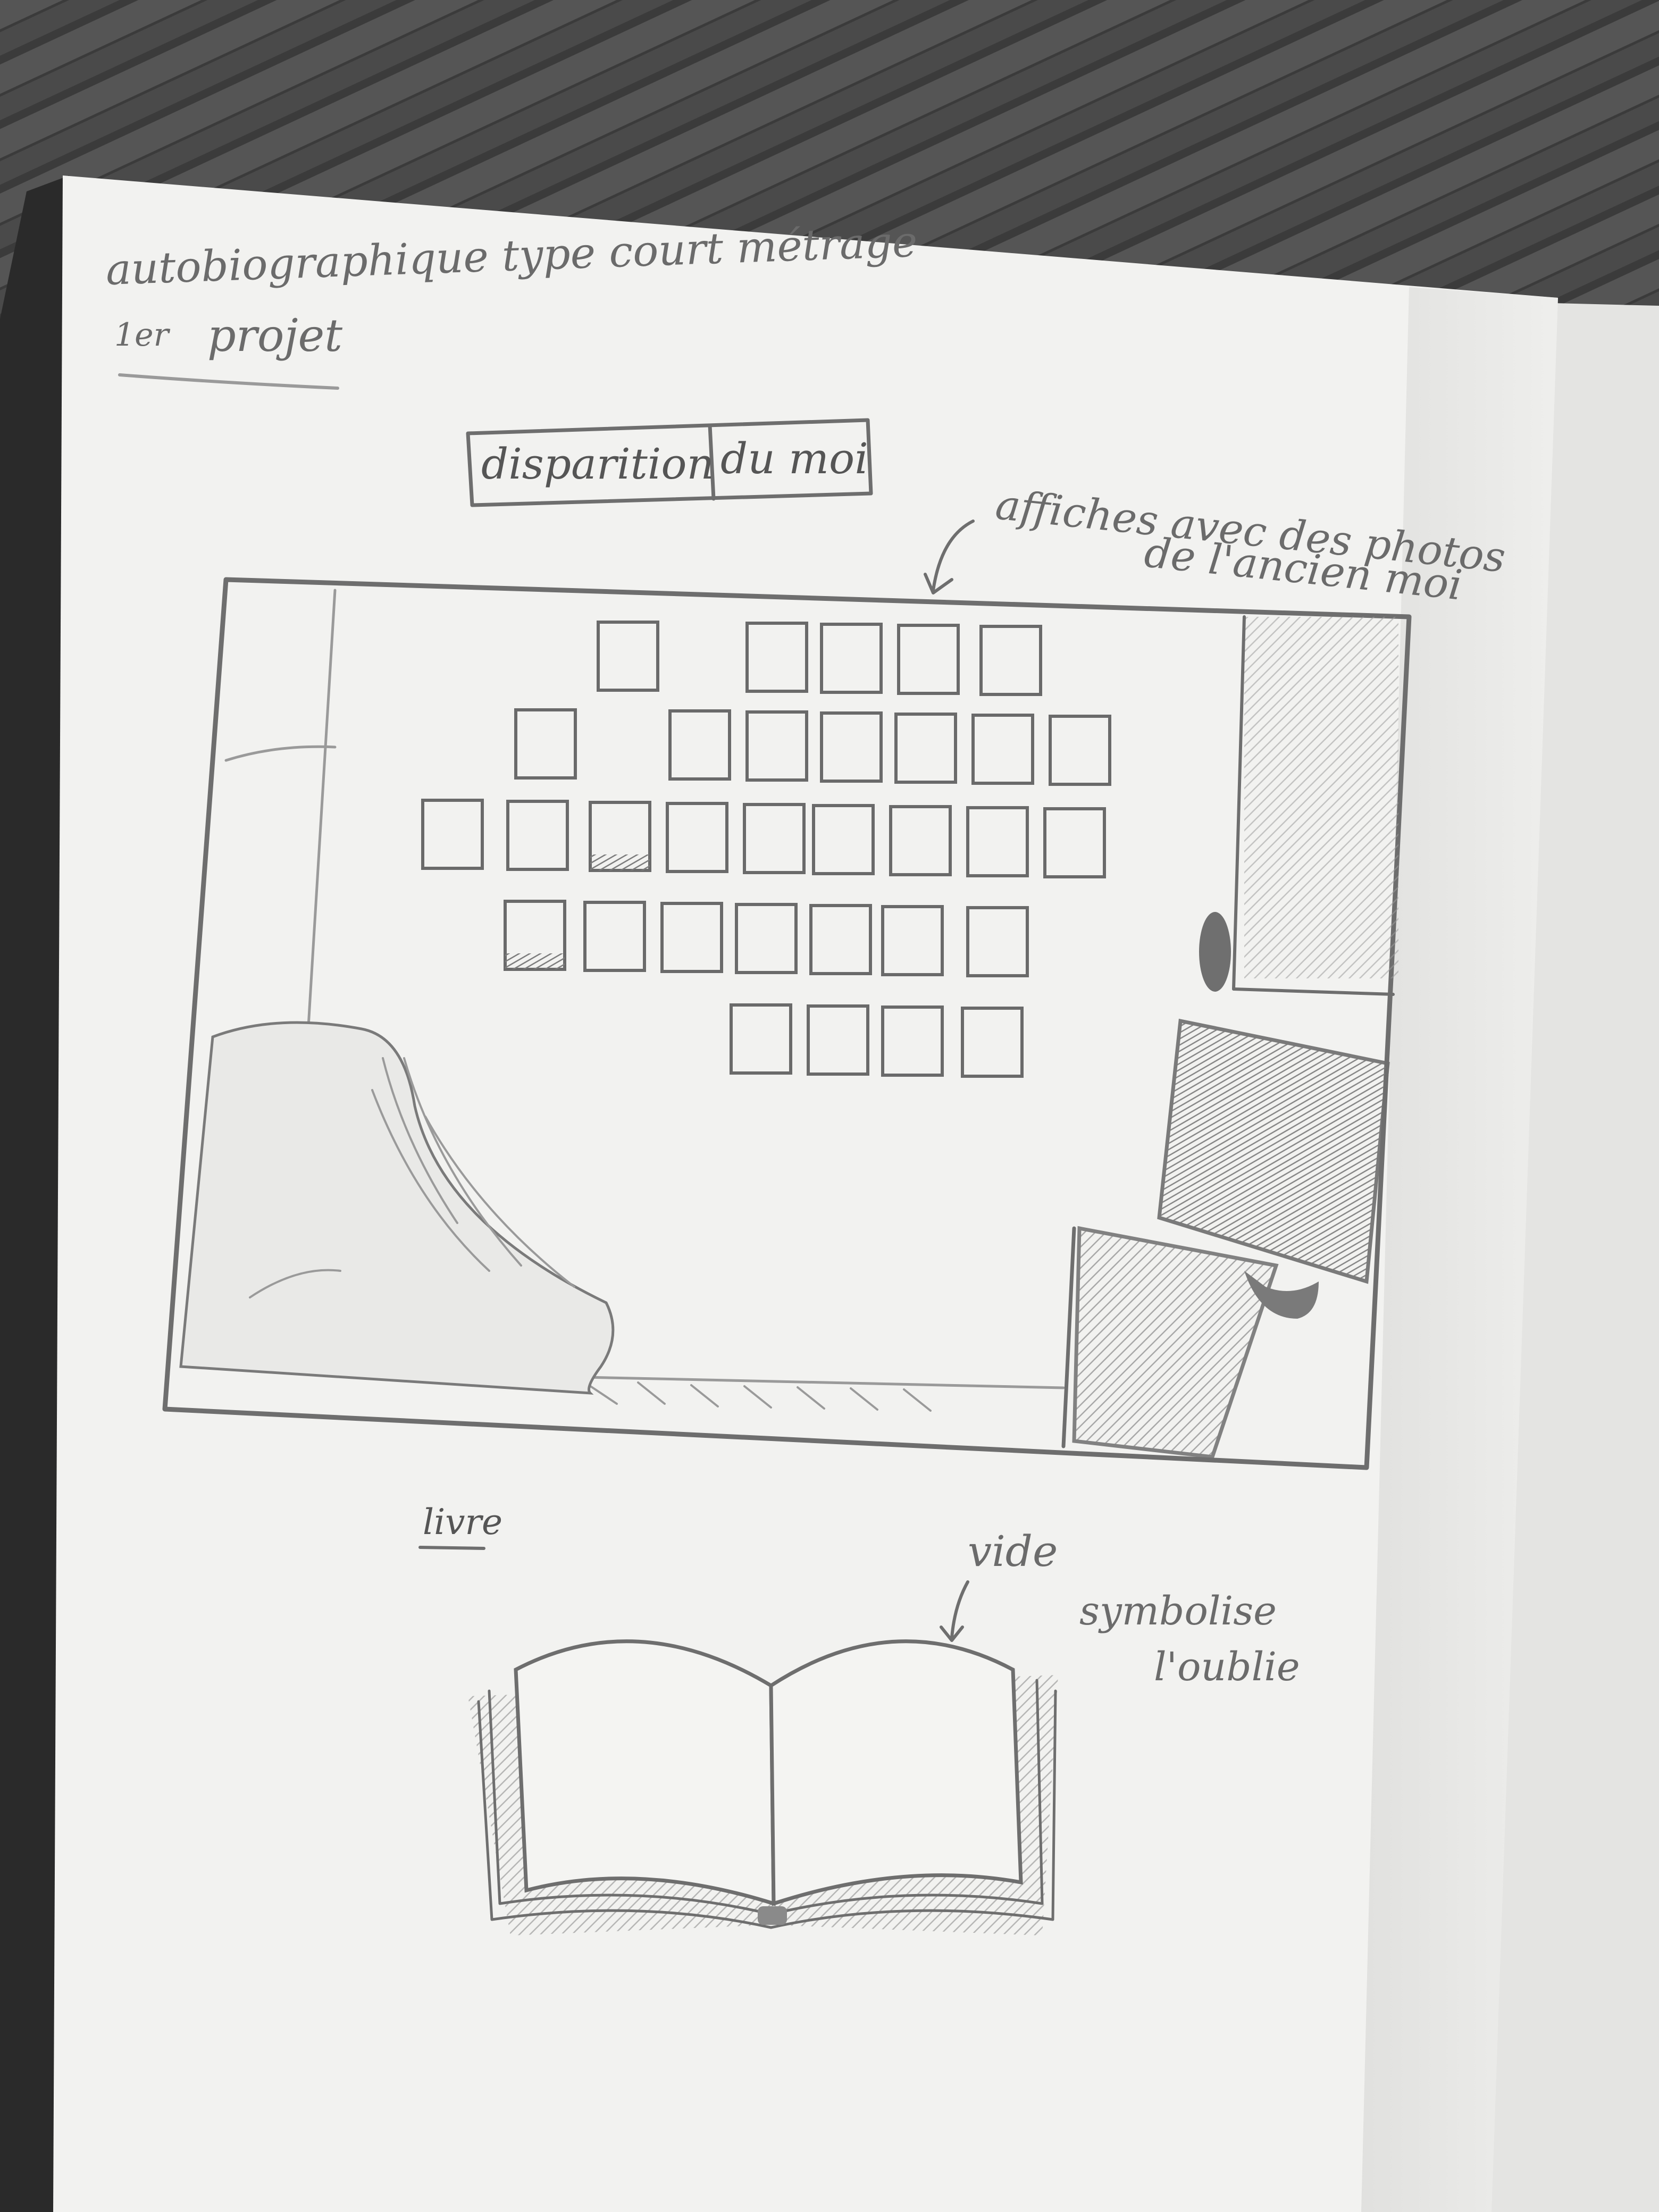 This screenshot has height=2212, width=1659. I want to click on note-loublie: l'oublie, so click(1227, 1667).